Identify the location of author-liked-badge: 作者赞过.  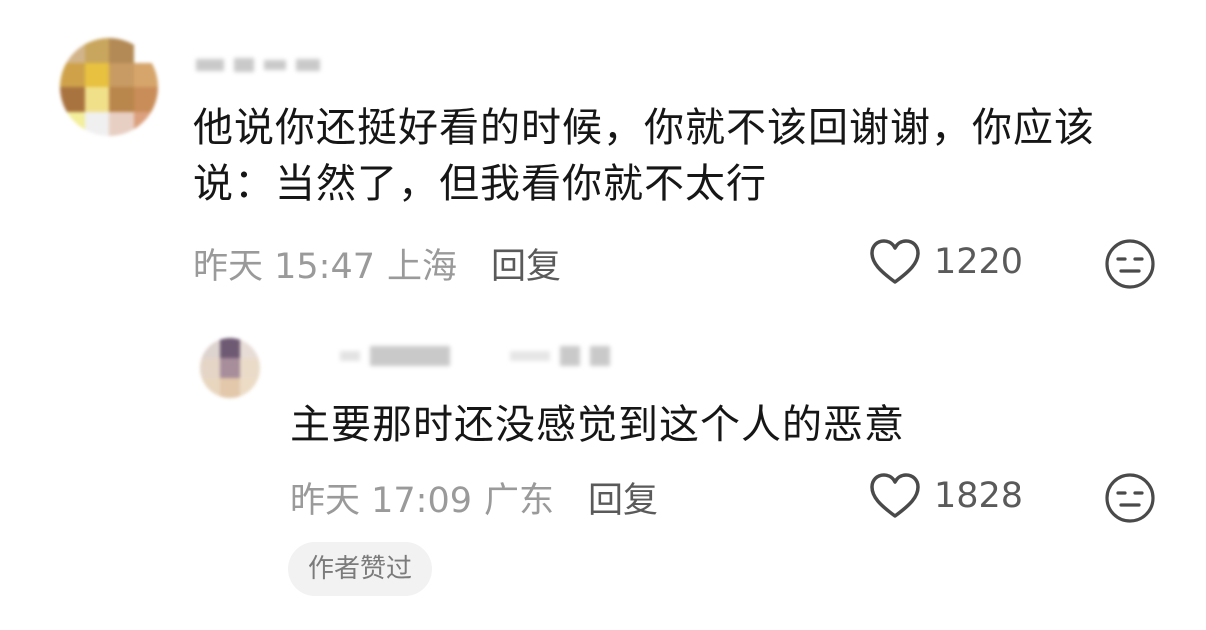
(360, 569).